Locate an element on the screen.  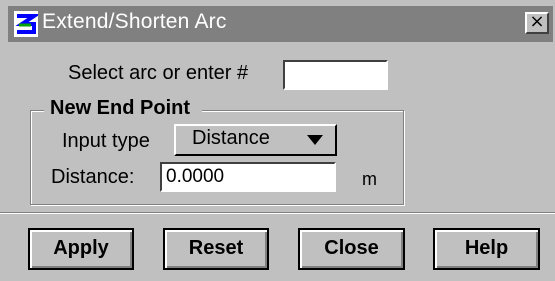
close-icon: × is located at coordinates (537, 23).